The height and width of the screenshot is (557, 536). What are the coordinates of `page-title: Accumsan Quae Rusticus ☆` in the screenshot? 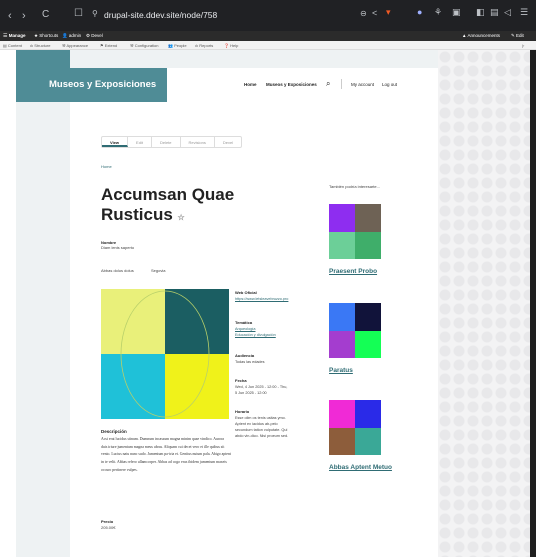 It's located at (168, 204).